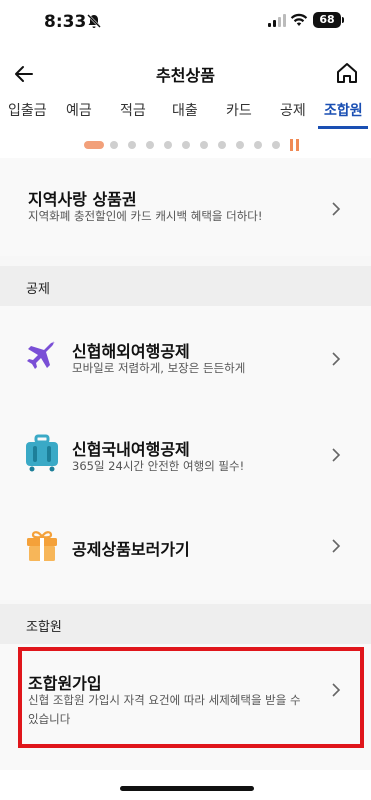 The image size is (371, 800). I want to click on tab-loan: 대출, so click(185, 110).